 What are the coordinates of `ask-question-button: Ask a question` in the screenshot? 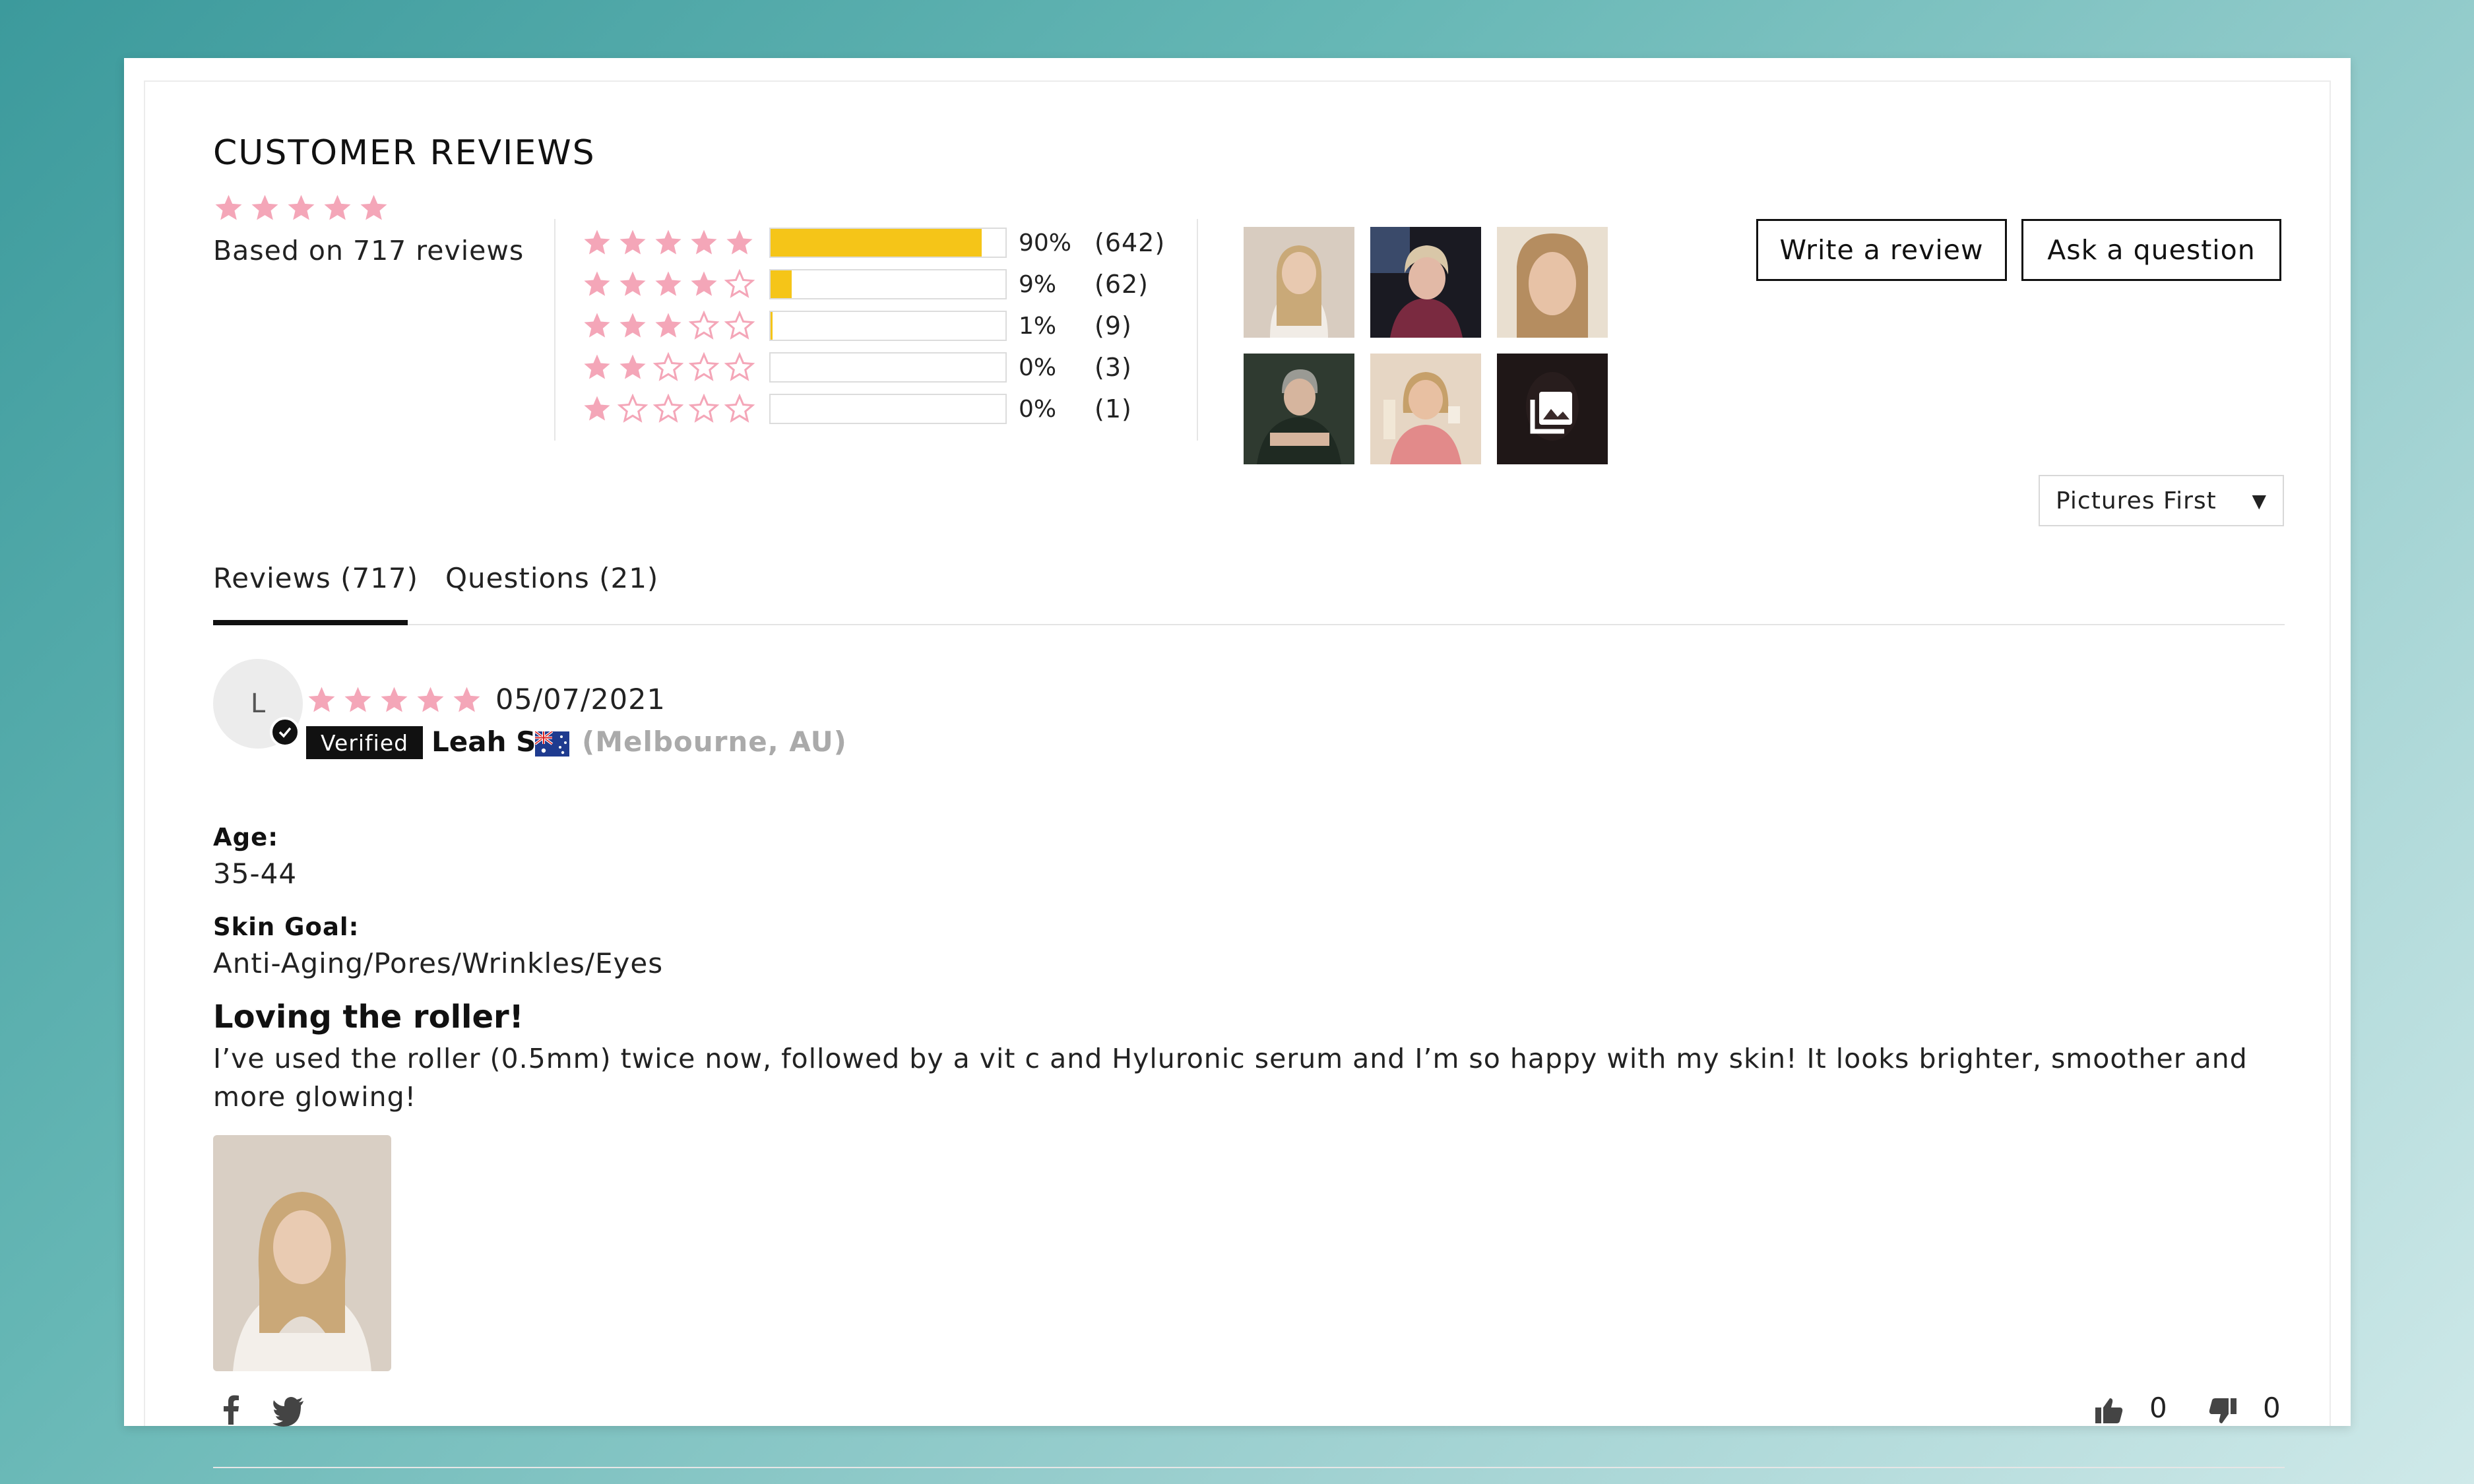 It's located at (2151, 250).